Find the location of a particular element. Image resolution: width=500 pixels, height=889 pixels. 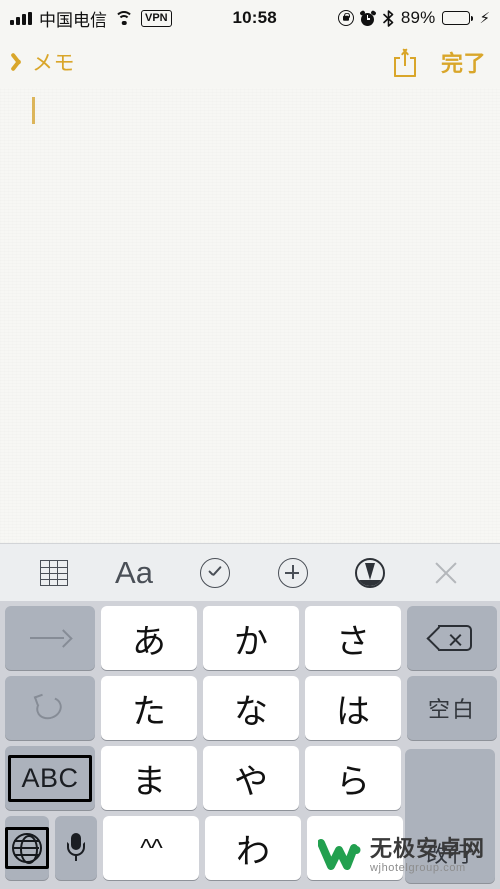

globe-icon is located at coordinates (27, 849).